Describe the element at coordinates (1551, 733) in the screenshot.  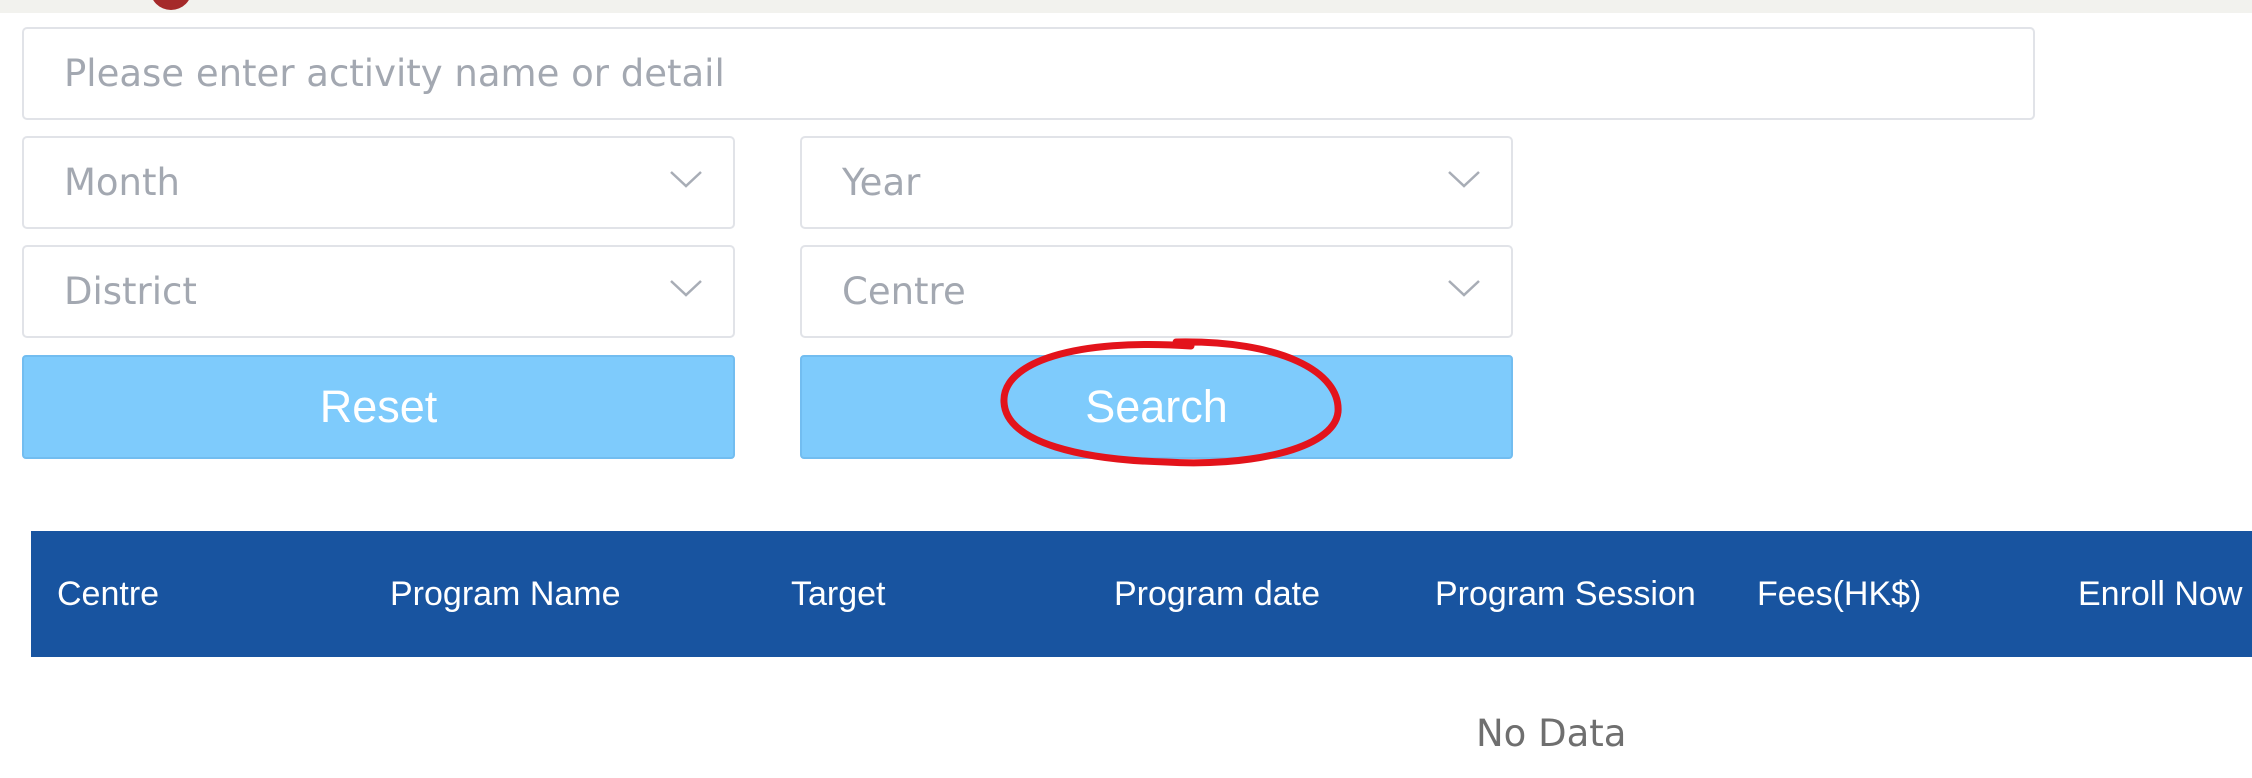
I see `no-data-text: No Data` at that location.